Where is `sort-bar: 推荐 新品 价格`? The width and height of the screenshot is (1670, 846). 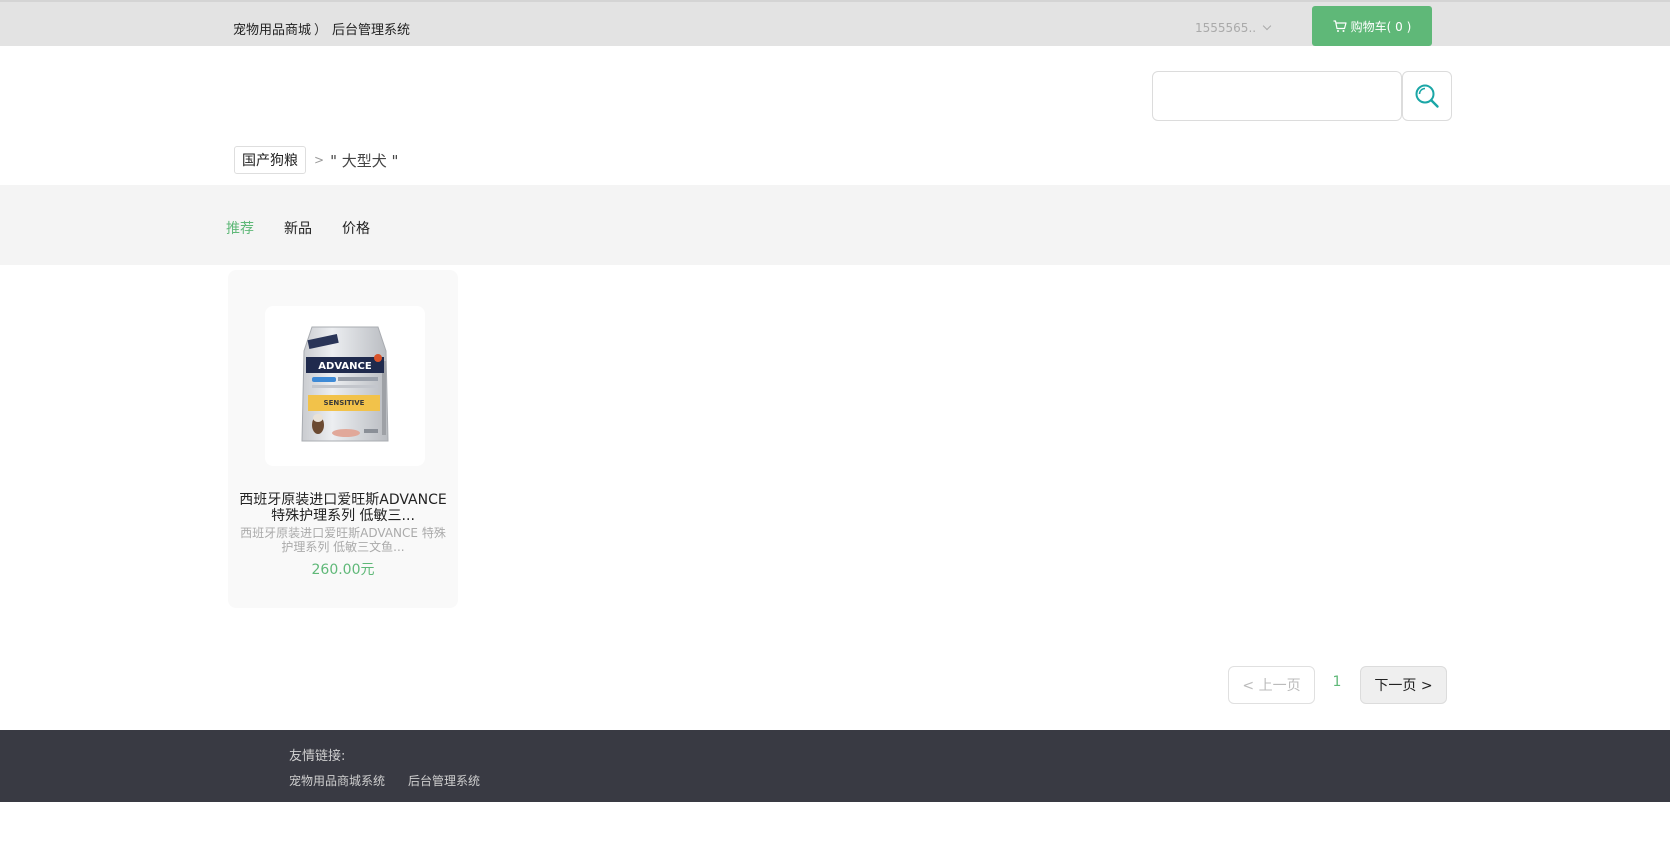 sort-bar: 推荐 新品 价格 is located at coordinates (835, 225).